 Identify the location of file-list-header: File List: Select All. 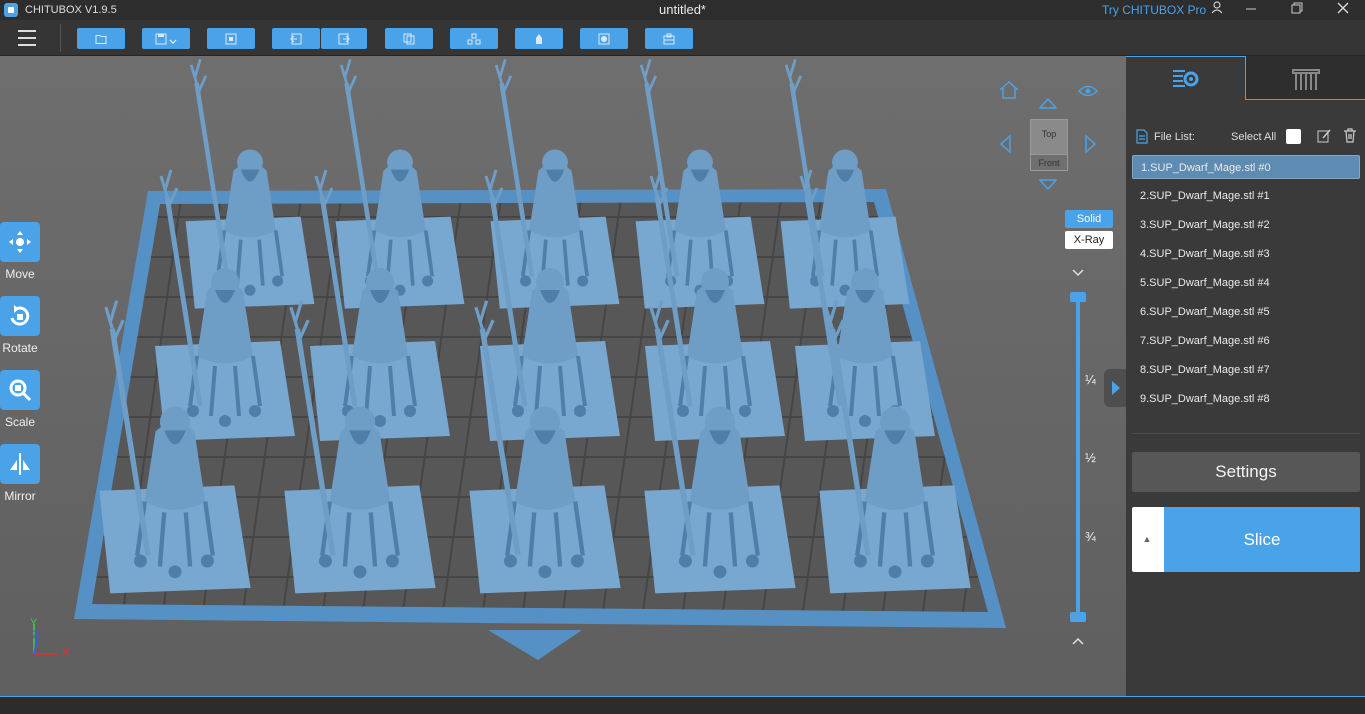
(1248, 137).